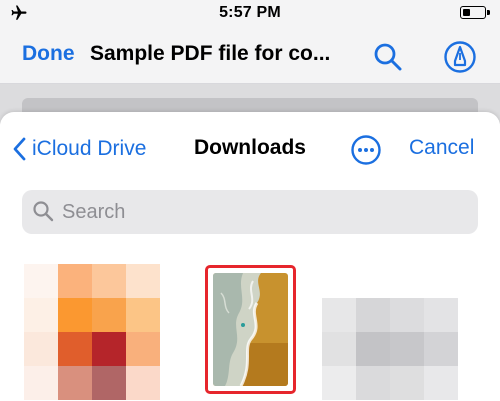  I want to click on status-bar: 5:57 PM, so click(250, 14).